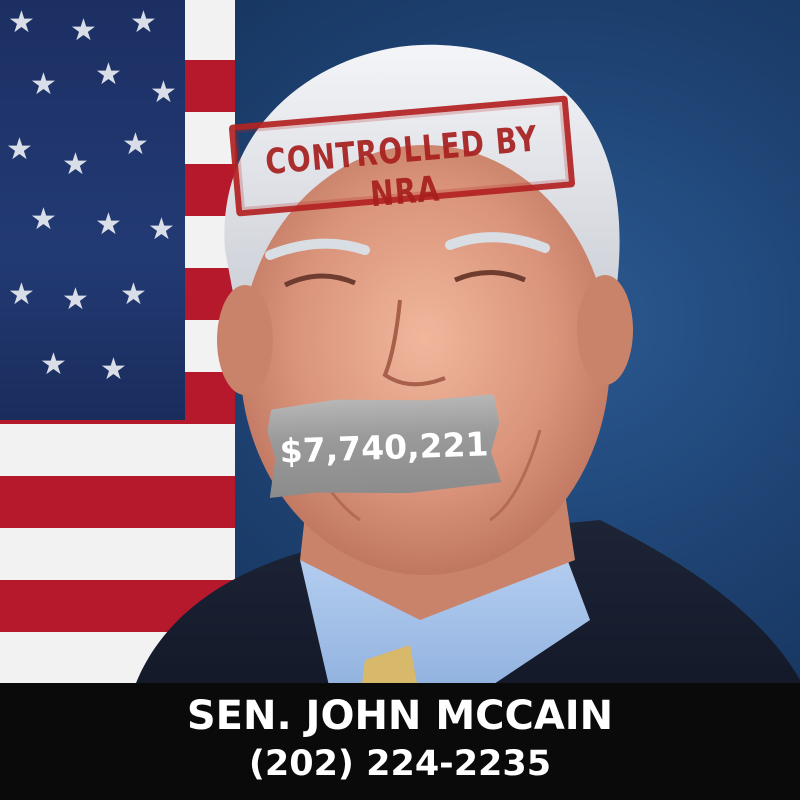 This screenshot has width=800, height=800. I want to click on mouth-tape: $7,740,221, so click(383, 446).